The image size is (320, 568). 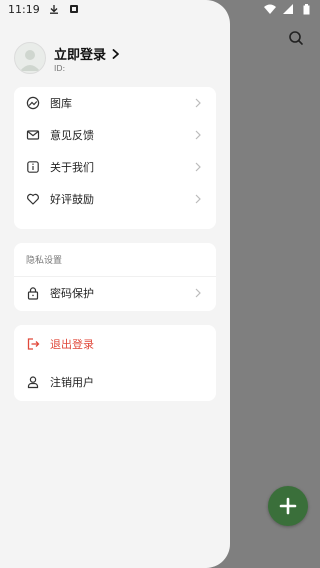 I want to click on gallery-icon, so click(x=33, y=103).